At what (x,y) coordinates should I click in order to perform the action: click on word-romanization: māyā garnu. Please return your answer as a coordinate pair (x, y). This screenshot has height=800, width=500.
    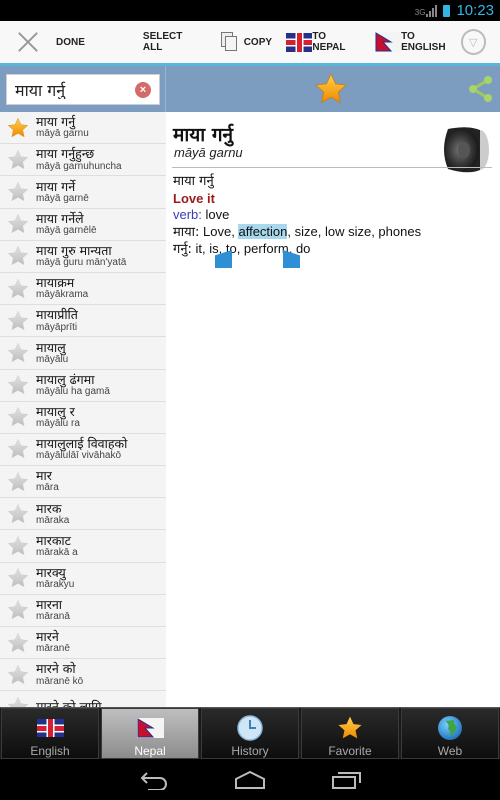
    Looking at the image, I should click on (62, 134).